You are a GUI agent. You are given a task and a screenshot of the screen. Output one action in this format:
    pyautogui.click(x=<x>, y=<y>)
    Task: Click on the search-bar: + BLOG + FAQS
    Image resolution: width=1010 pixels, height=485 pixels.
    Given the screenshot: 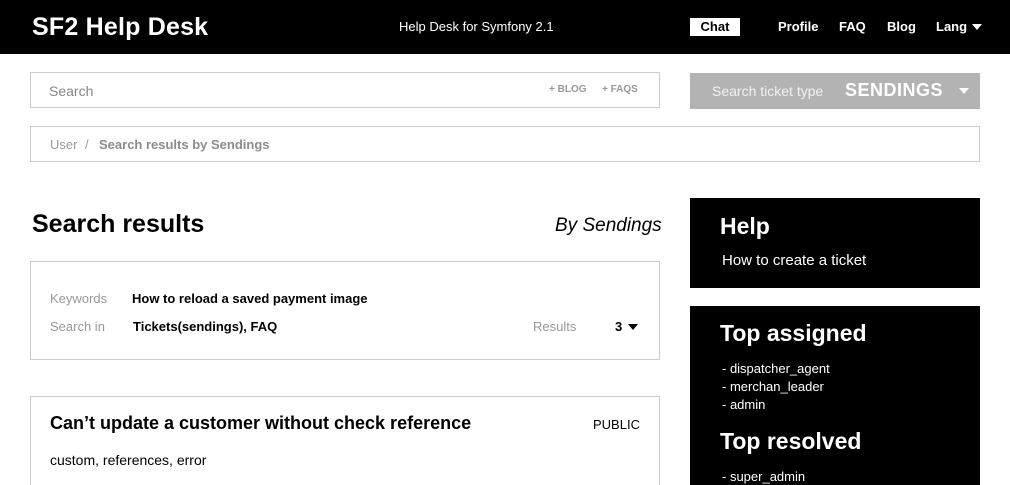 What is the action you would take?
    pyautogui.click(x=345, y=90)
    